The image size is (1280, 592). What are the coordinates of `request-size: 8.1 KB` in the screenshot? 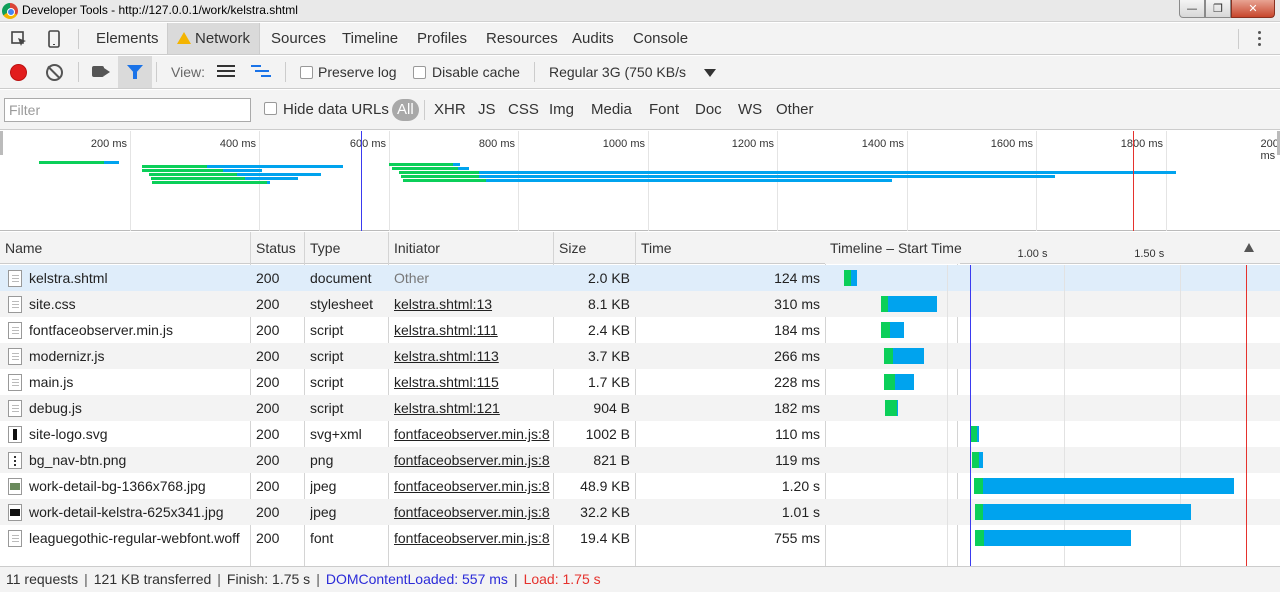 It's located at (608, 304).